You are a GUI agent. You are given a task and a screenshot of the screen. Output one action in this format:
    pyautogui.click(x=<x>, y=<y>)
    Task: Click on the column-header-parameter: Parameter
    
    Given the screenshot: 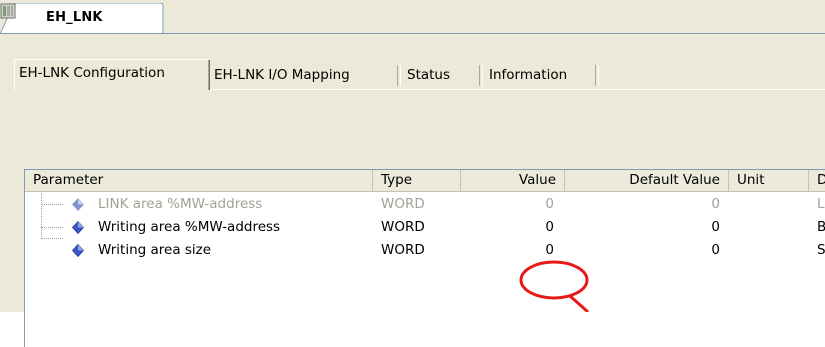 What is the action you would take?
    pyautogui.click(x=199, y=180)
    